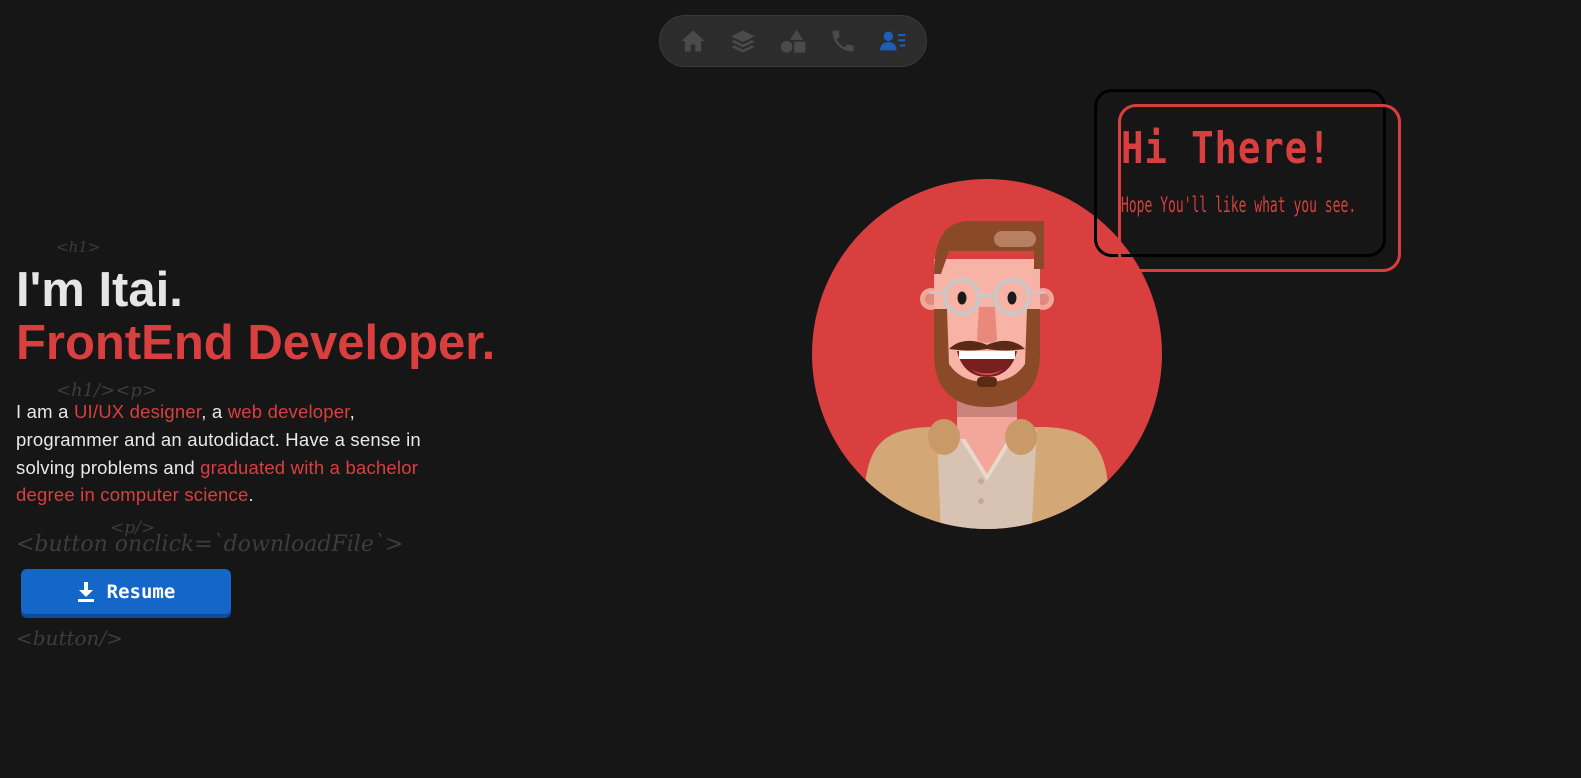  What do you see at coordinates (210, 544) in the screenshot?
I see `code-tag-button-open: <button onclick=`downloadFile`>` at bounding box center [210, 544].